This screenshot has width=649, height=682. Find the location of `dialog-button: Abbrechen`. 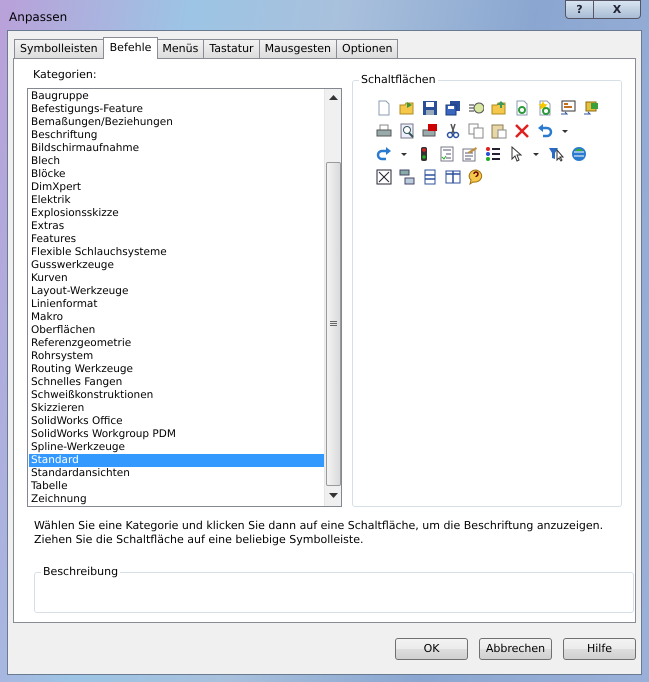

dialog-button: Abbrechen is located at coordinates (515, 649).